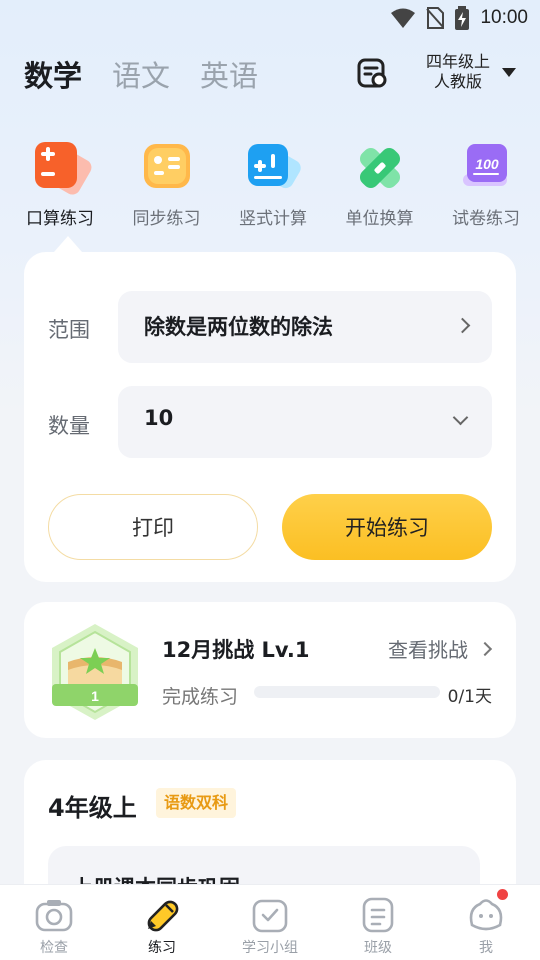 This screenshot has height=960, width=540. I want to click on wifi-icon, so click(403, 18).